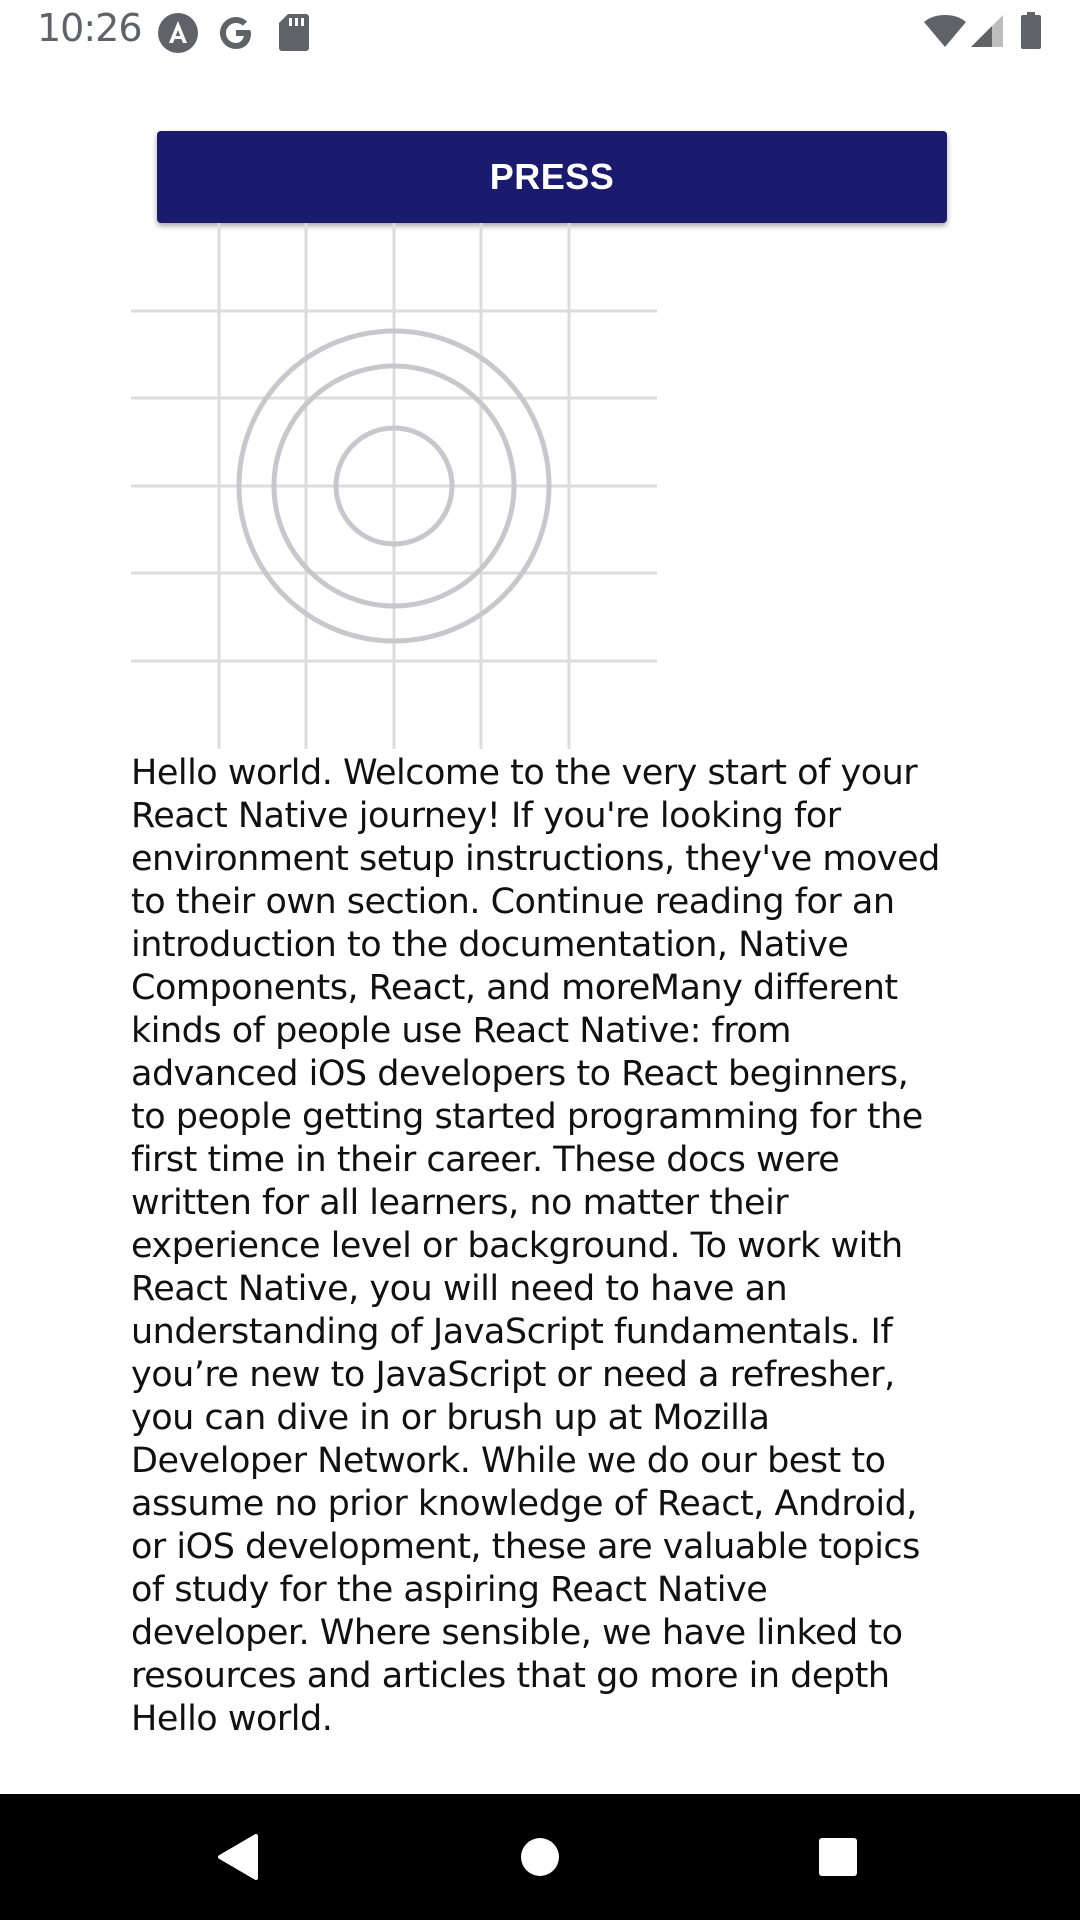  Describe the element at coordinates (1031, 33) in the screenshot. I see `battery-icon` at that location.